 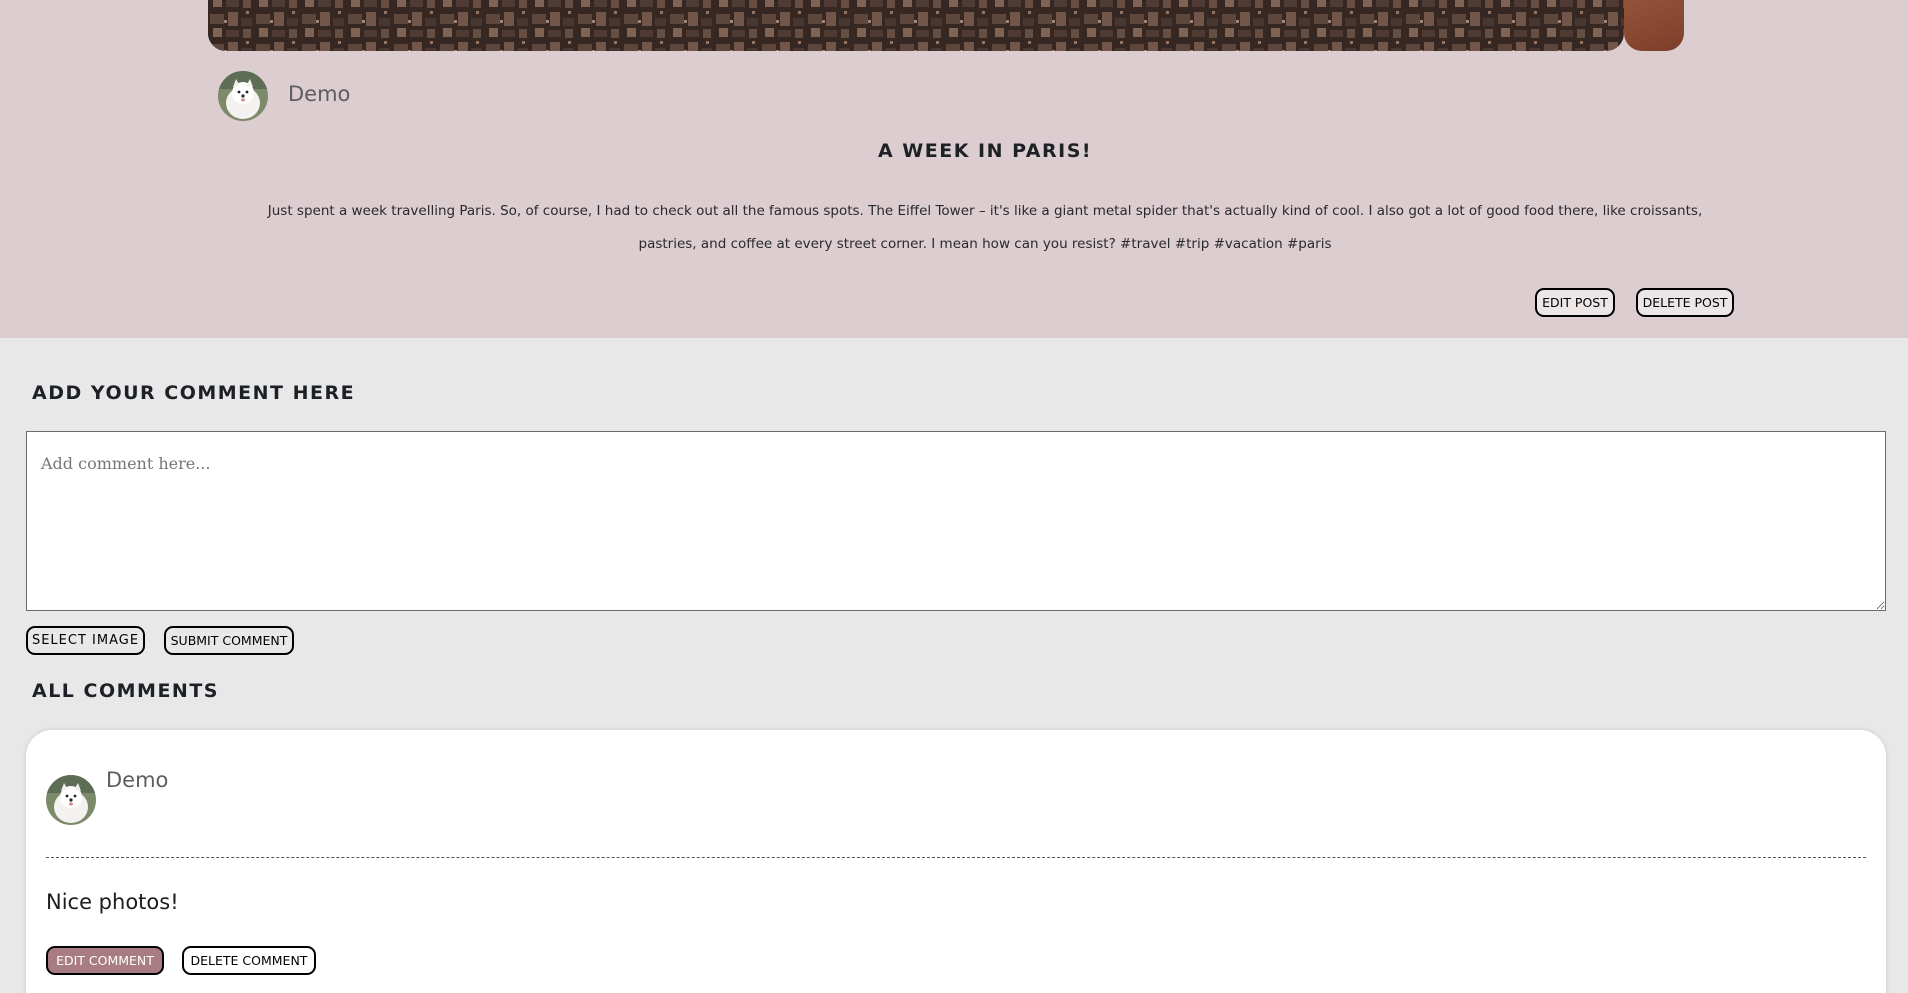 I want to click on comment-author-avatar, so click(x=71, y=800).